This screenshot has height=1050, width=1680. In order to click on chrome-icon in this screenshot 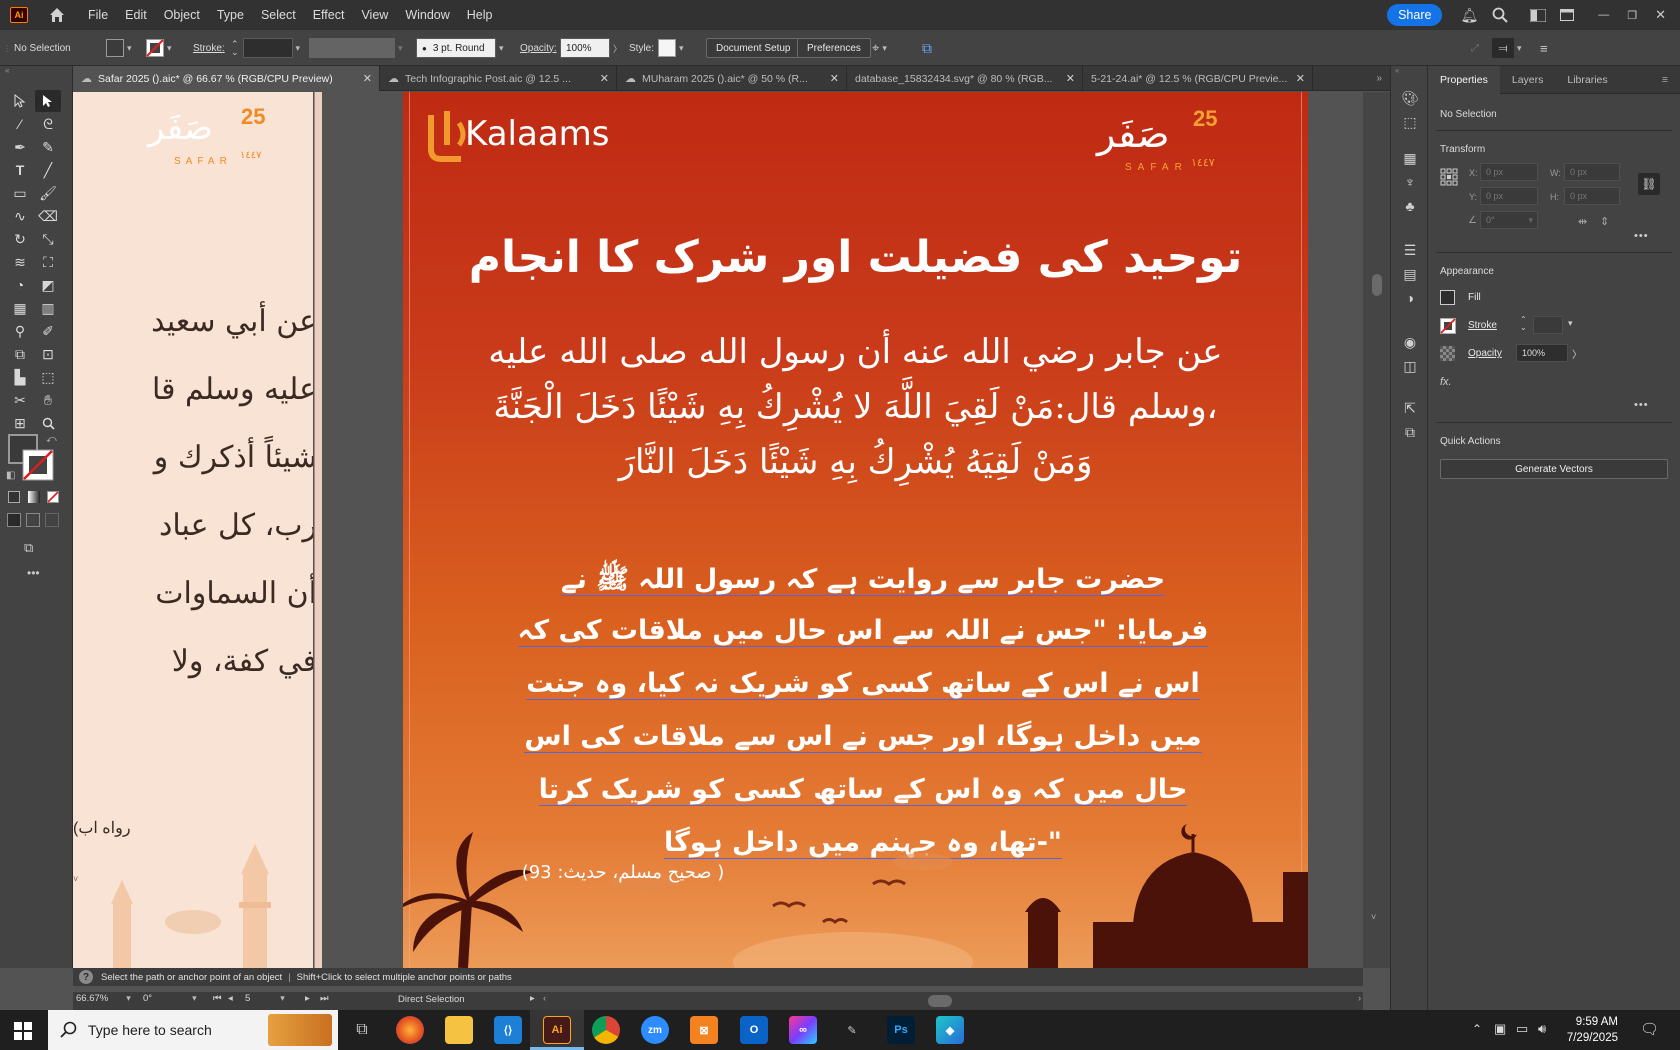, I will do `click(606, 1030)`.